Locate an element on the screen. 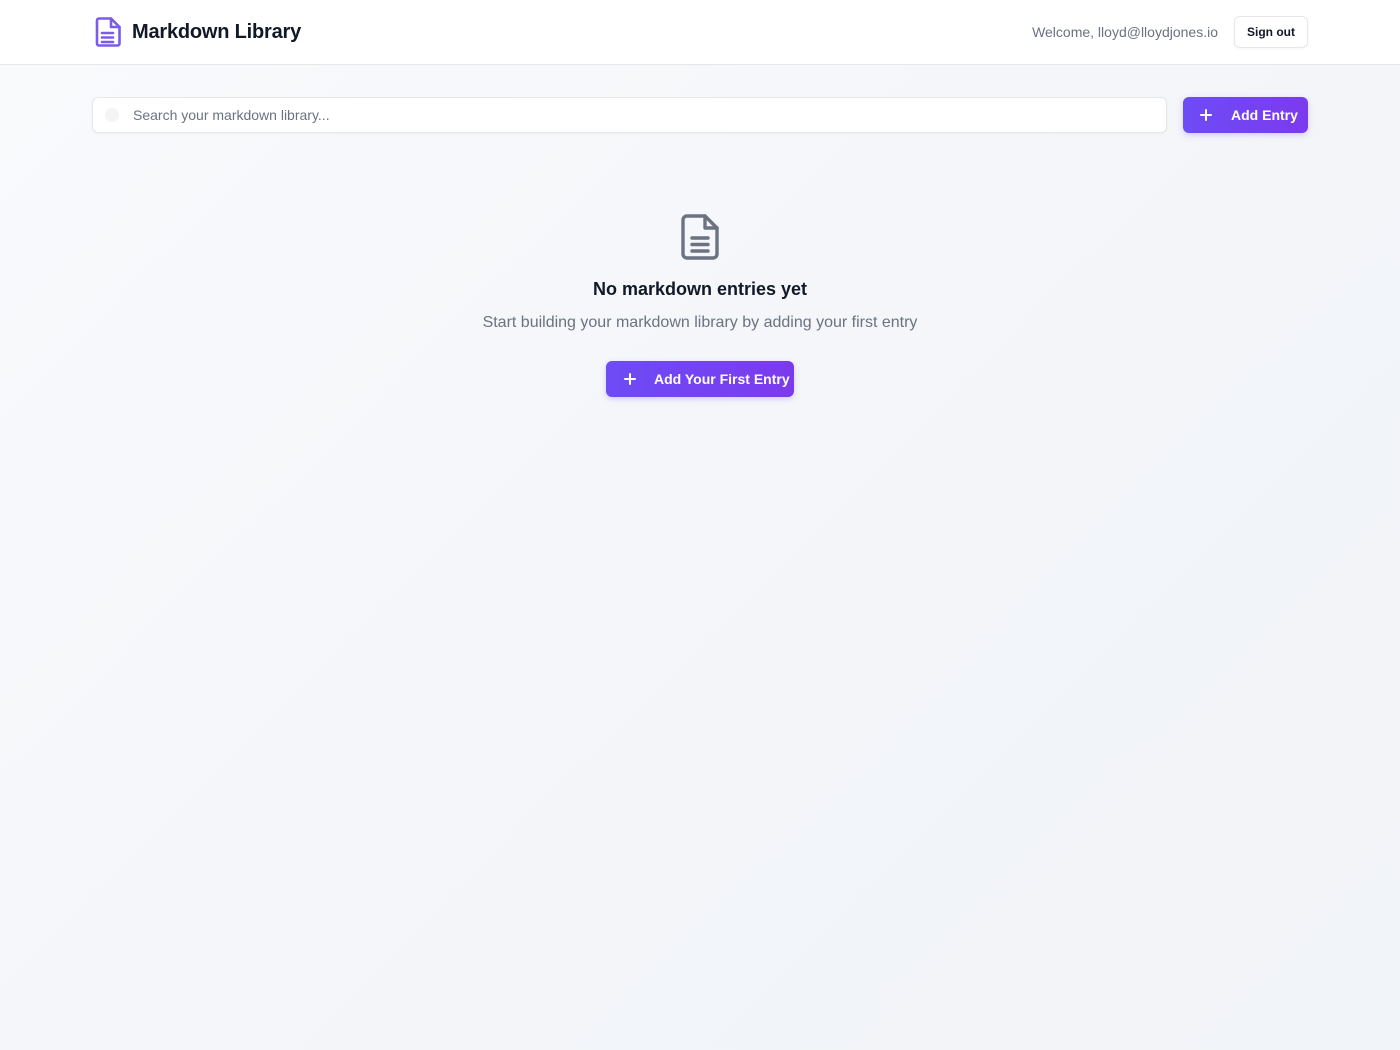 The height and width of the screenshot is (1050, 1400). add-entry-button: Add Entry is located at coordinates (1245, 115).